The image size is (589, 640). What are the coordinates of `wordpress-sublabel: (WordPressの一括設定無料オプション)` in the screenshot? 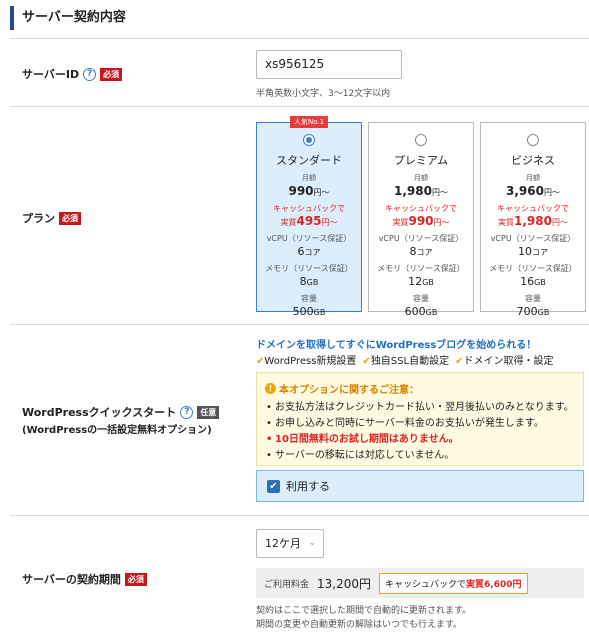 It's located at (117, 430).